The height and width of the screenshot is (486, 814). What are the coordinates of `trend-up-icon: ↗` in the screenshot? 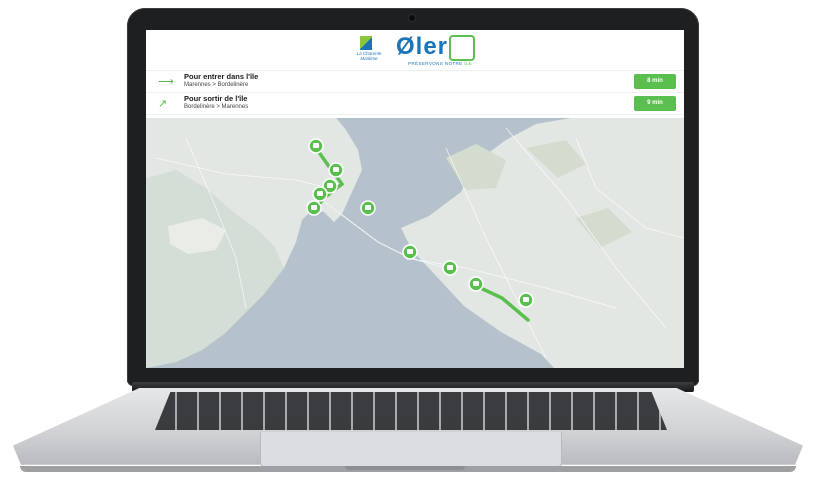 It's located at (163, 104).